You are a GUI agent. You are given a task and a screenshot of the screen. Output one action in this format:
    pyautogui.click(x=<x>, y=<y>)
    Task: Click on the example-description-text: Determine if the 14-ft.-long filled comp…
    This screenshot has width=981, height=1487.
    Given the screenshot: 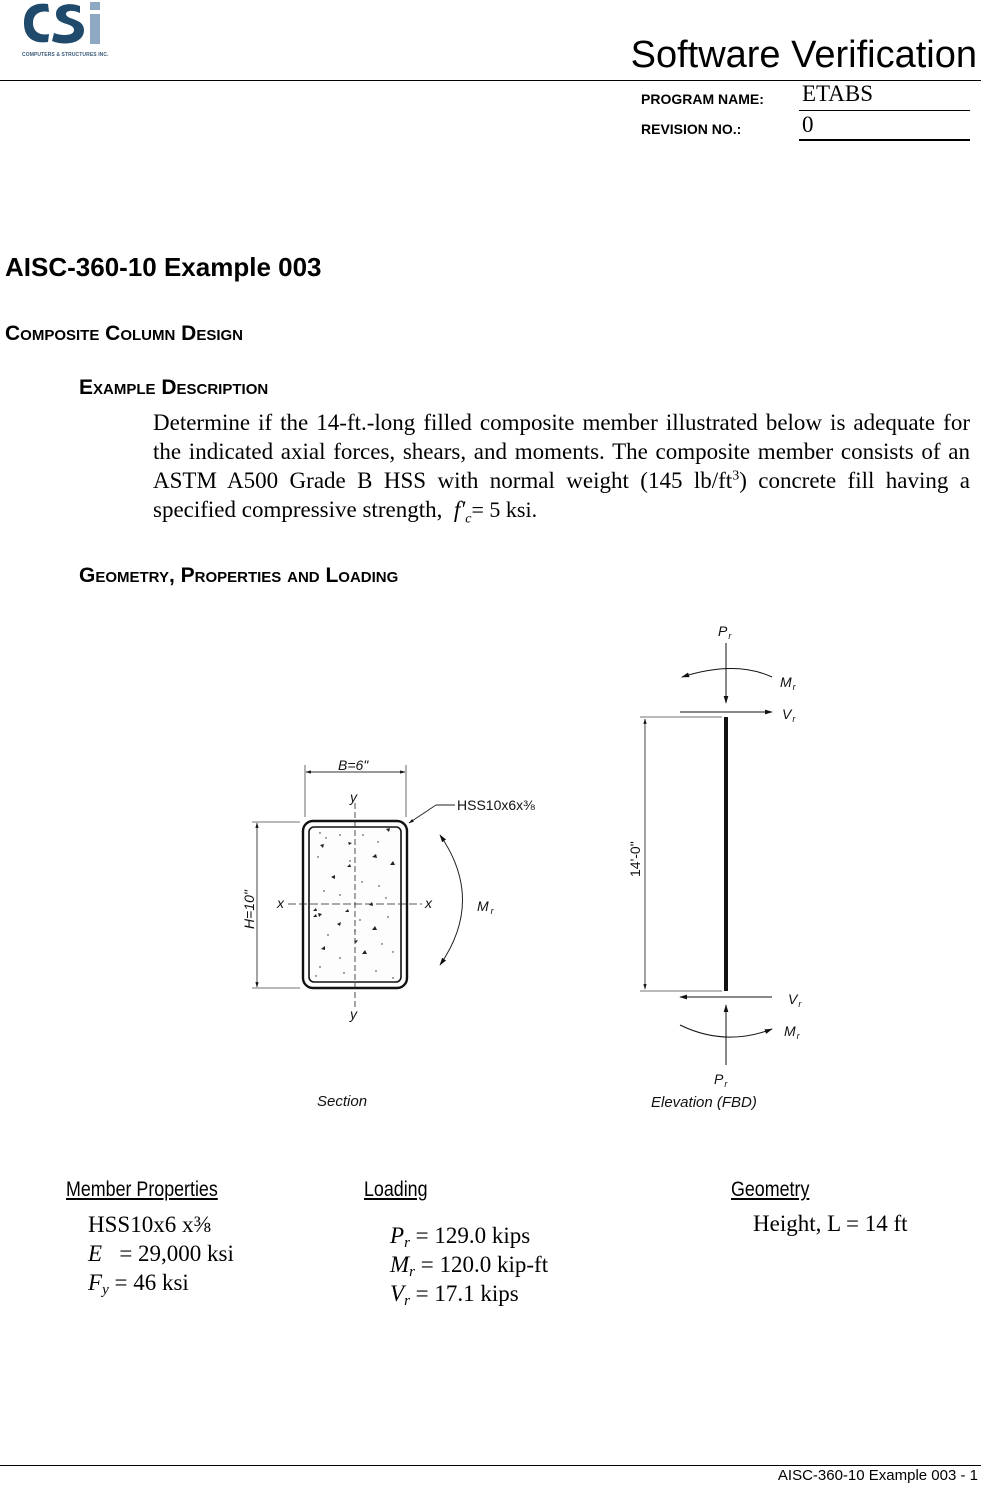 What is the action you would take?
    pyautogui.click(x=561, y=471)
    